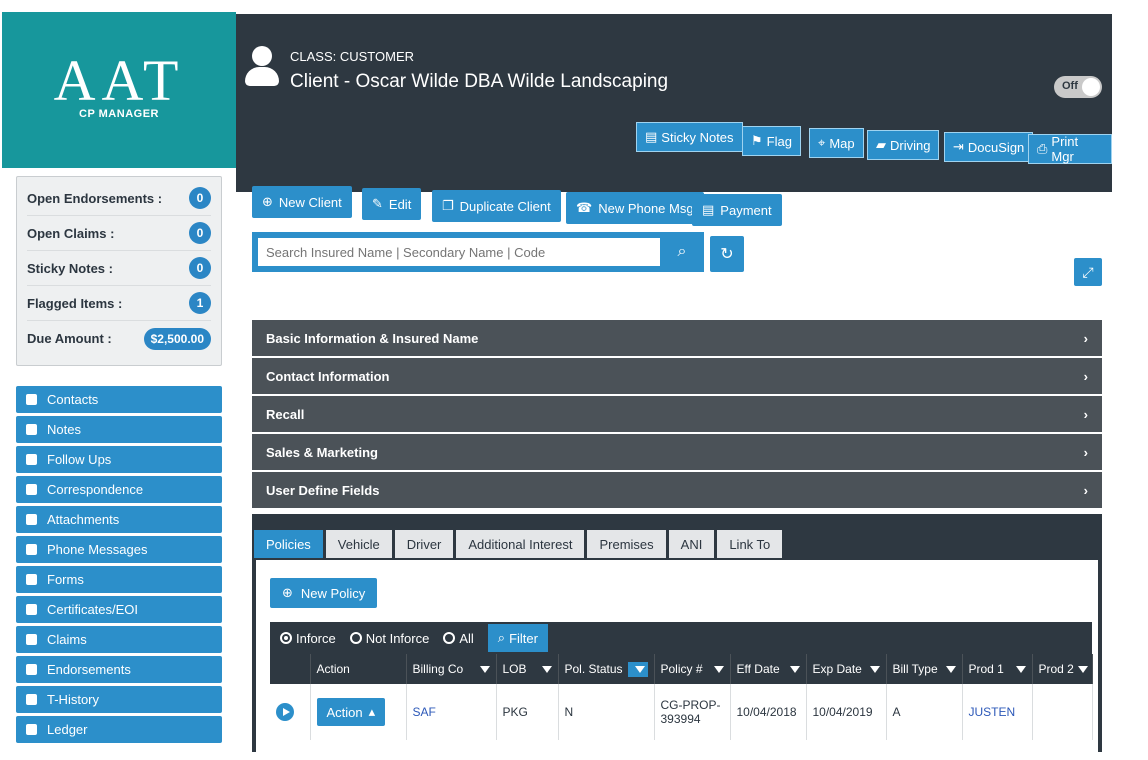 Image resolution: width=1148 pixels, height=760 pixels. I want to click on new-client-button: ⊕ New Client, so click(302, 202).